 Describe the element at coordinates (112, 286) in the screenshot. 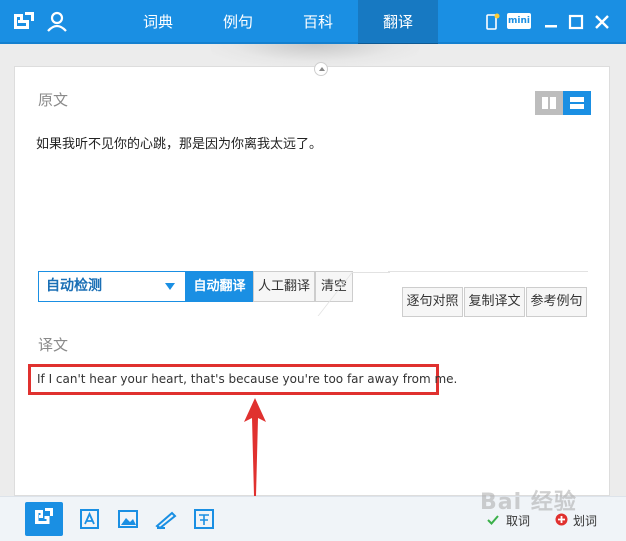

I see `language-select: 自动检测` at that location.